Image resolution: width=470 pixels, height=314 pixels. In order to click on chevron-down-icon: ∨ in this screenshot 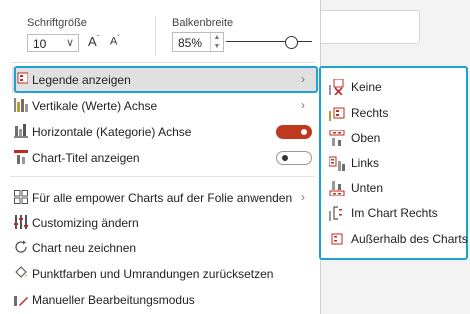, I will do `click(70, 42)`.